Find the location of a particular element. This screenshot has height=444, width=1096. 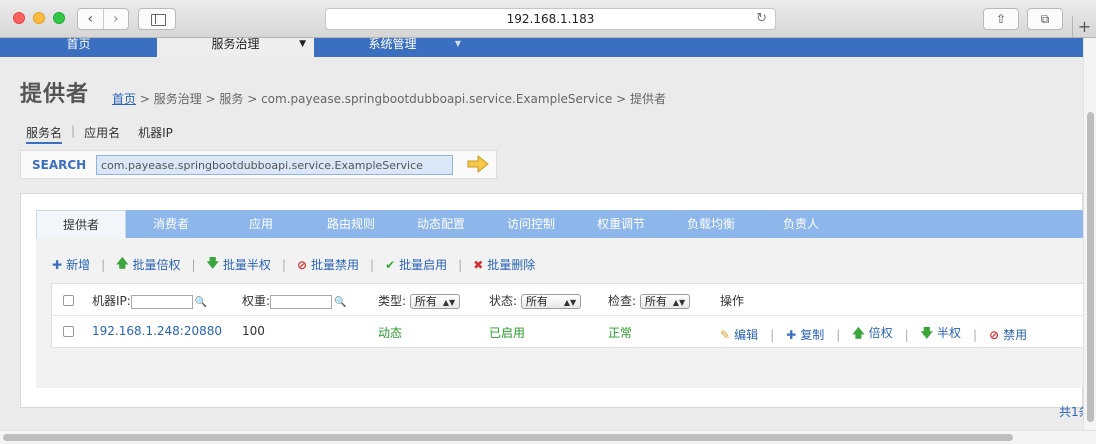

back-icon: ‹ is located at coordinates (91, 19).